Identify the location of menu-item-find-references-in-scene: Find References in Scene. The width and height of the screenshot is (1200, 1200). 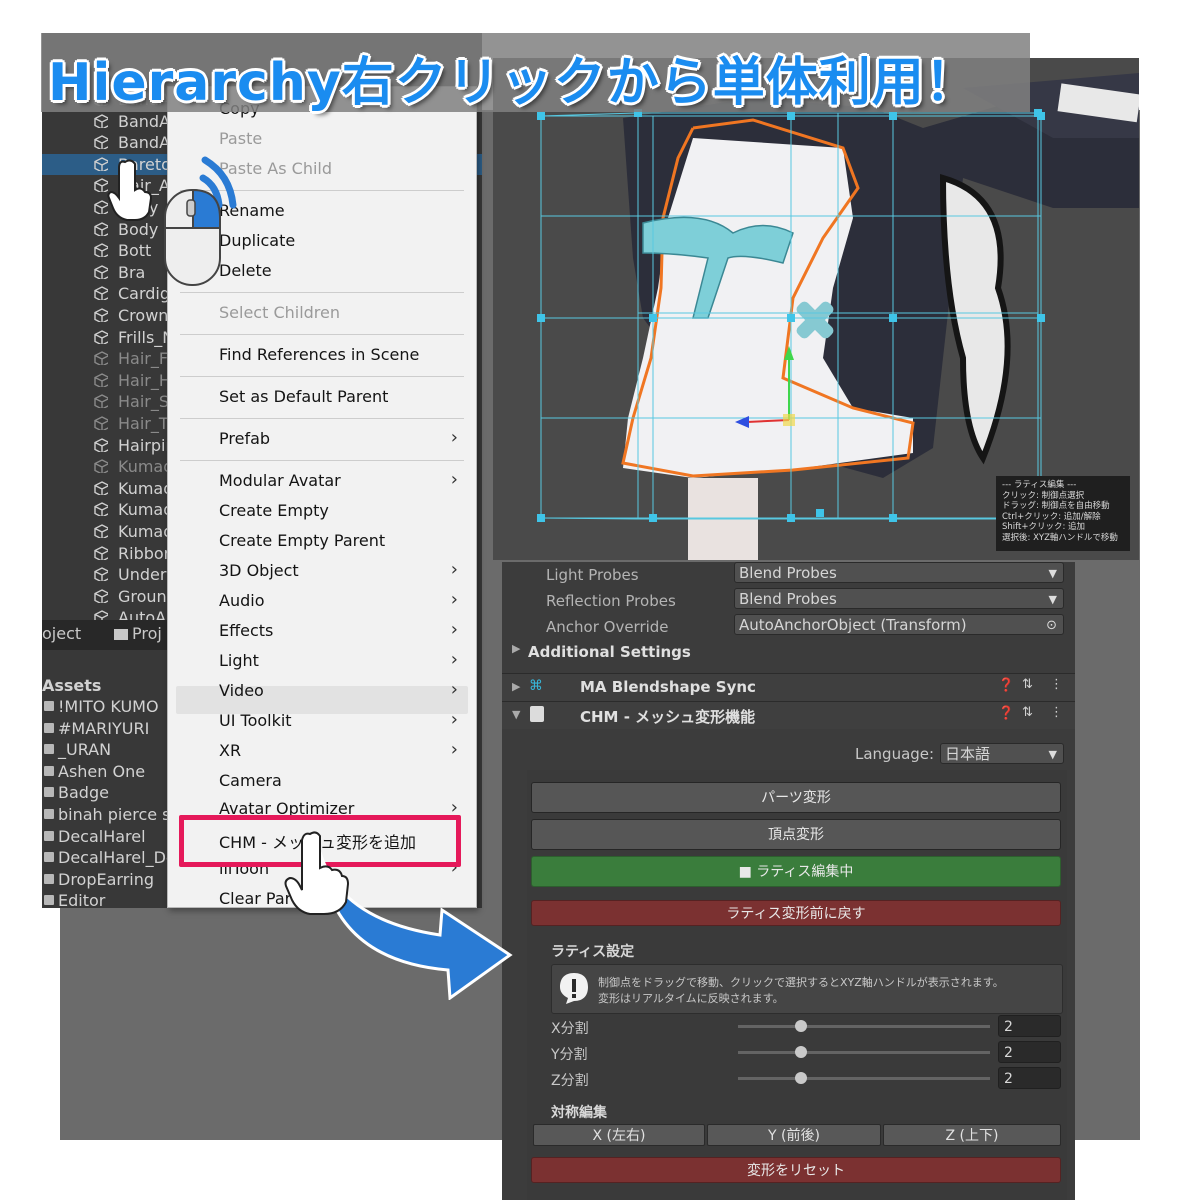
(319, 354).